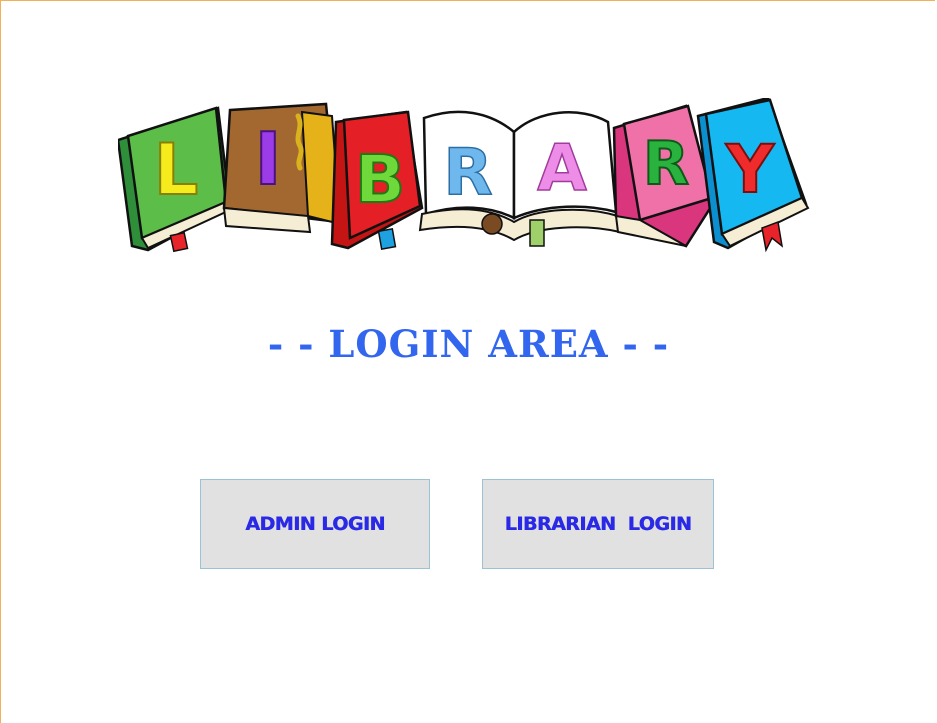 The height and width of the screenshot is (723, 937). Describe the element at coordinates (750, 169) in the screenshot. I see `logo-letter: Y` at that location.